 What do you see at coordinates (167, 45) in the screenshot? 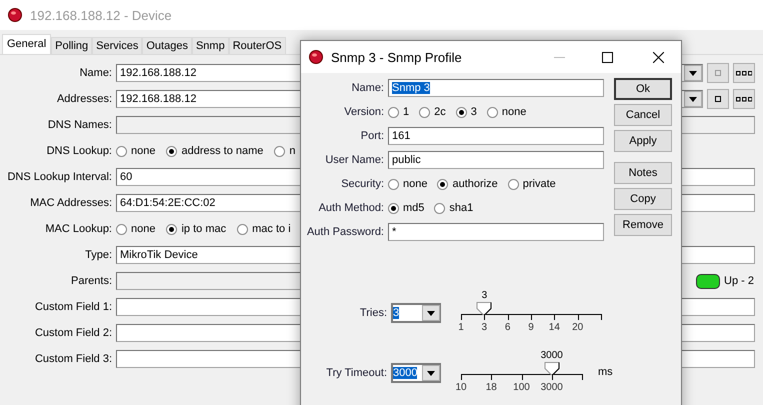
I see `tab: Outages` at bounding box center [167, 45].